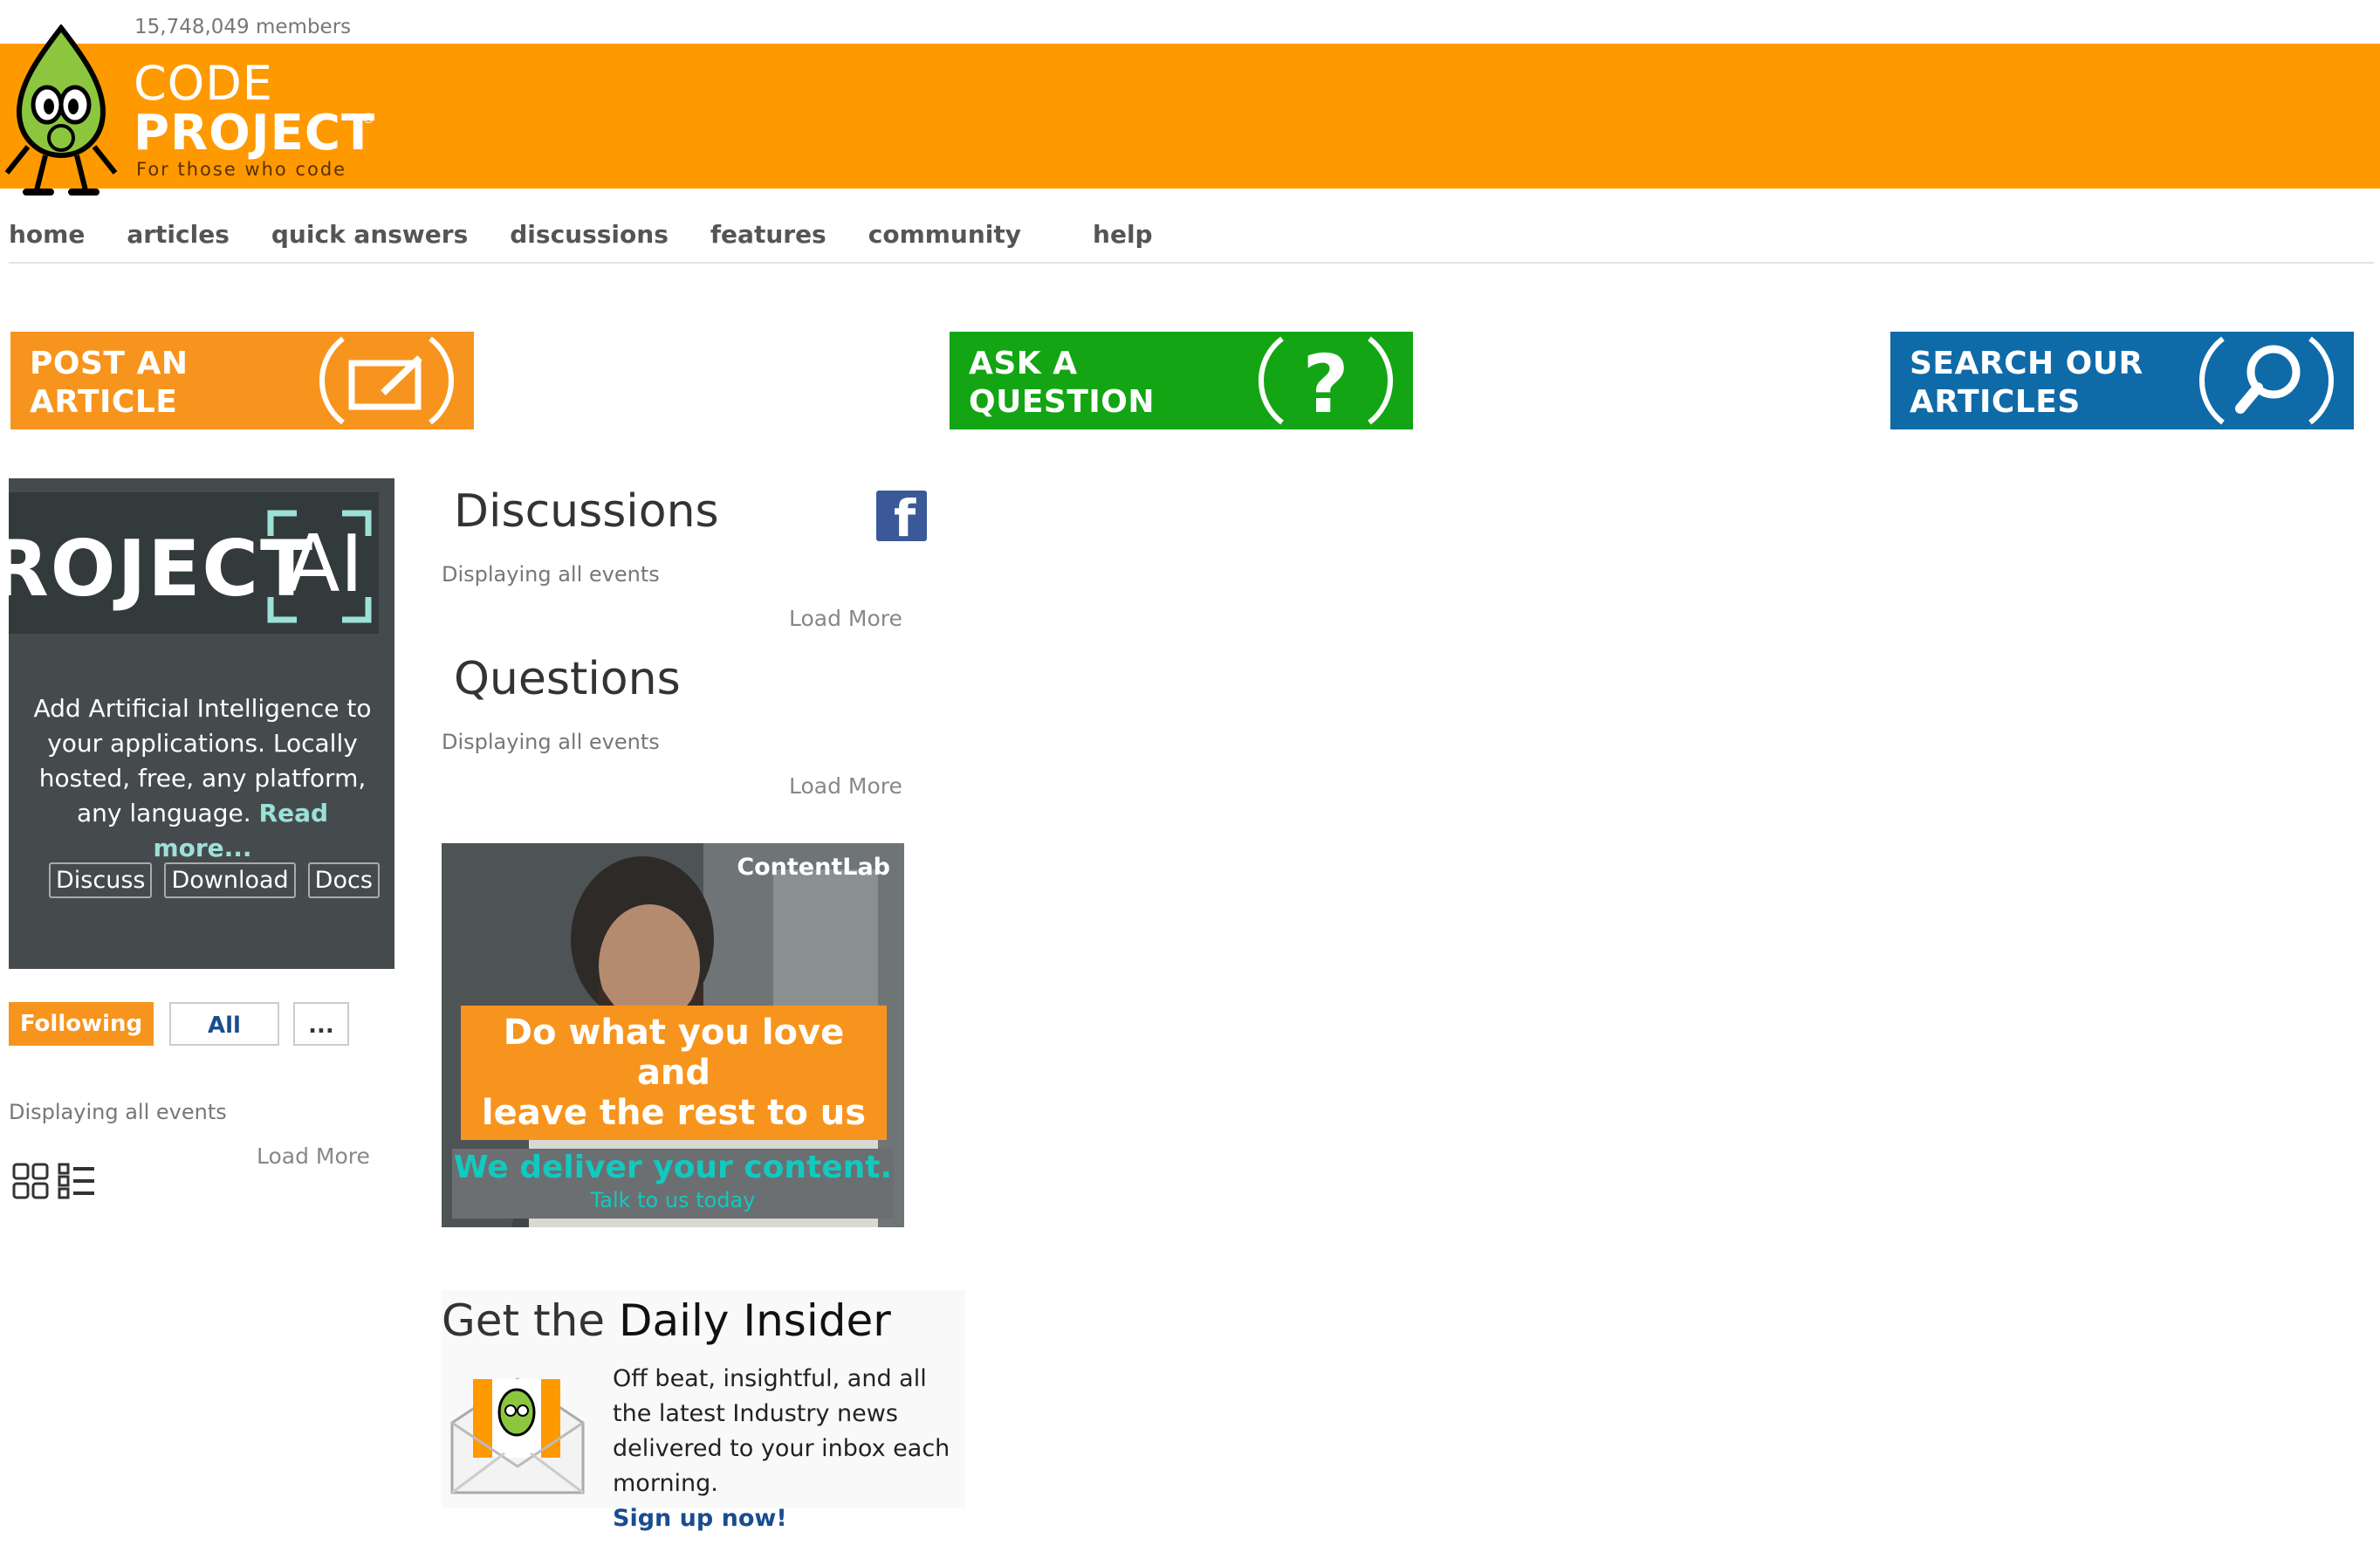  Describe the element at coordinates (241, 169) in the screenshot. I see `logo-tagline: For those who code` at that location.